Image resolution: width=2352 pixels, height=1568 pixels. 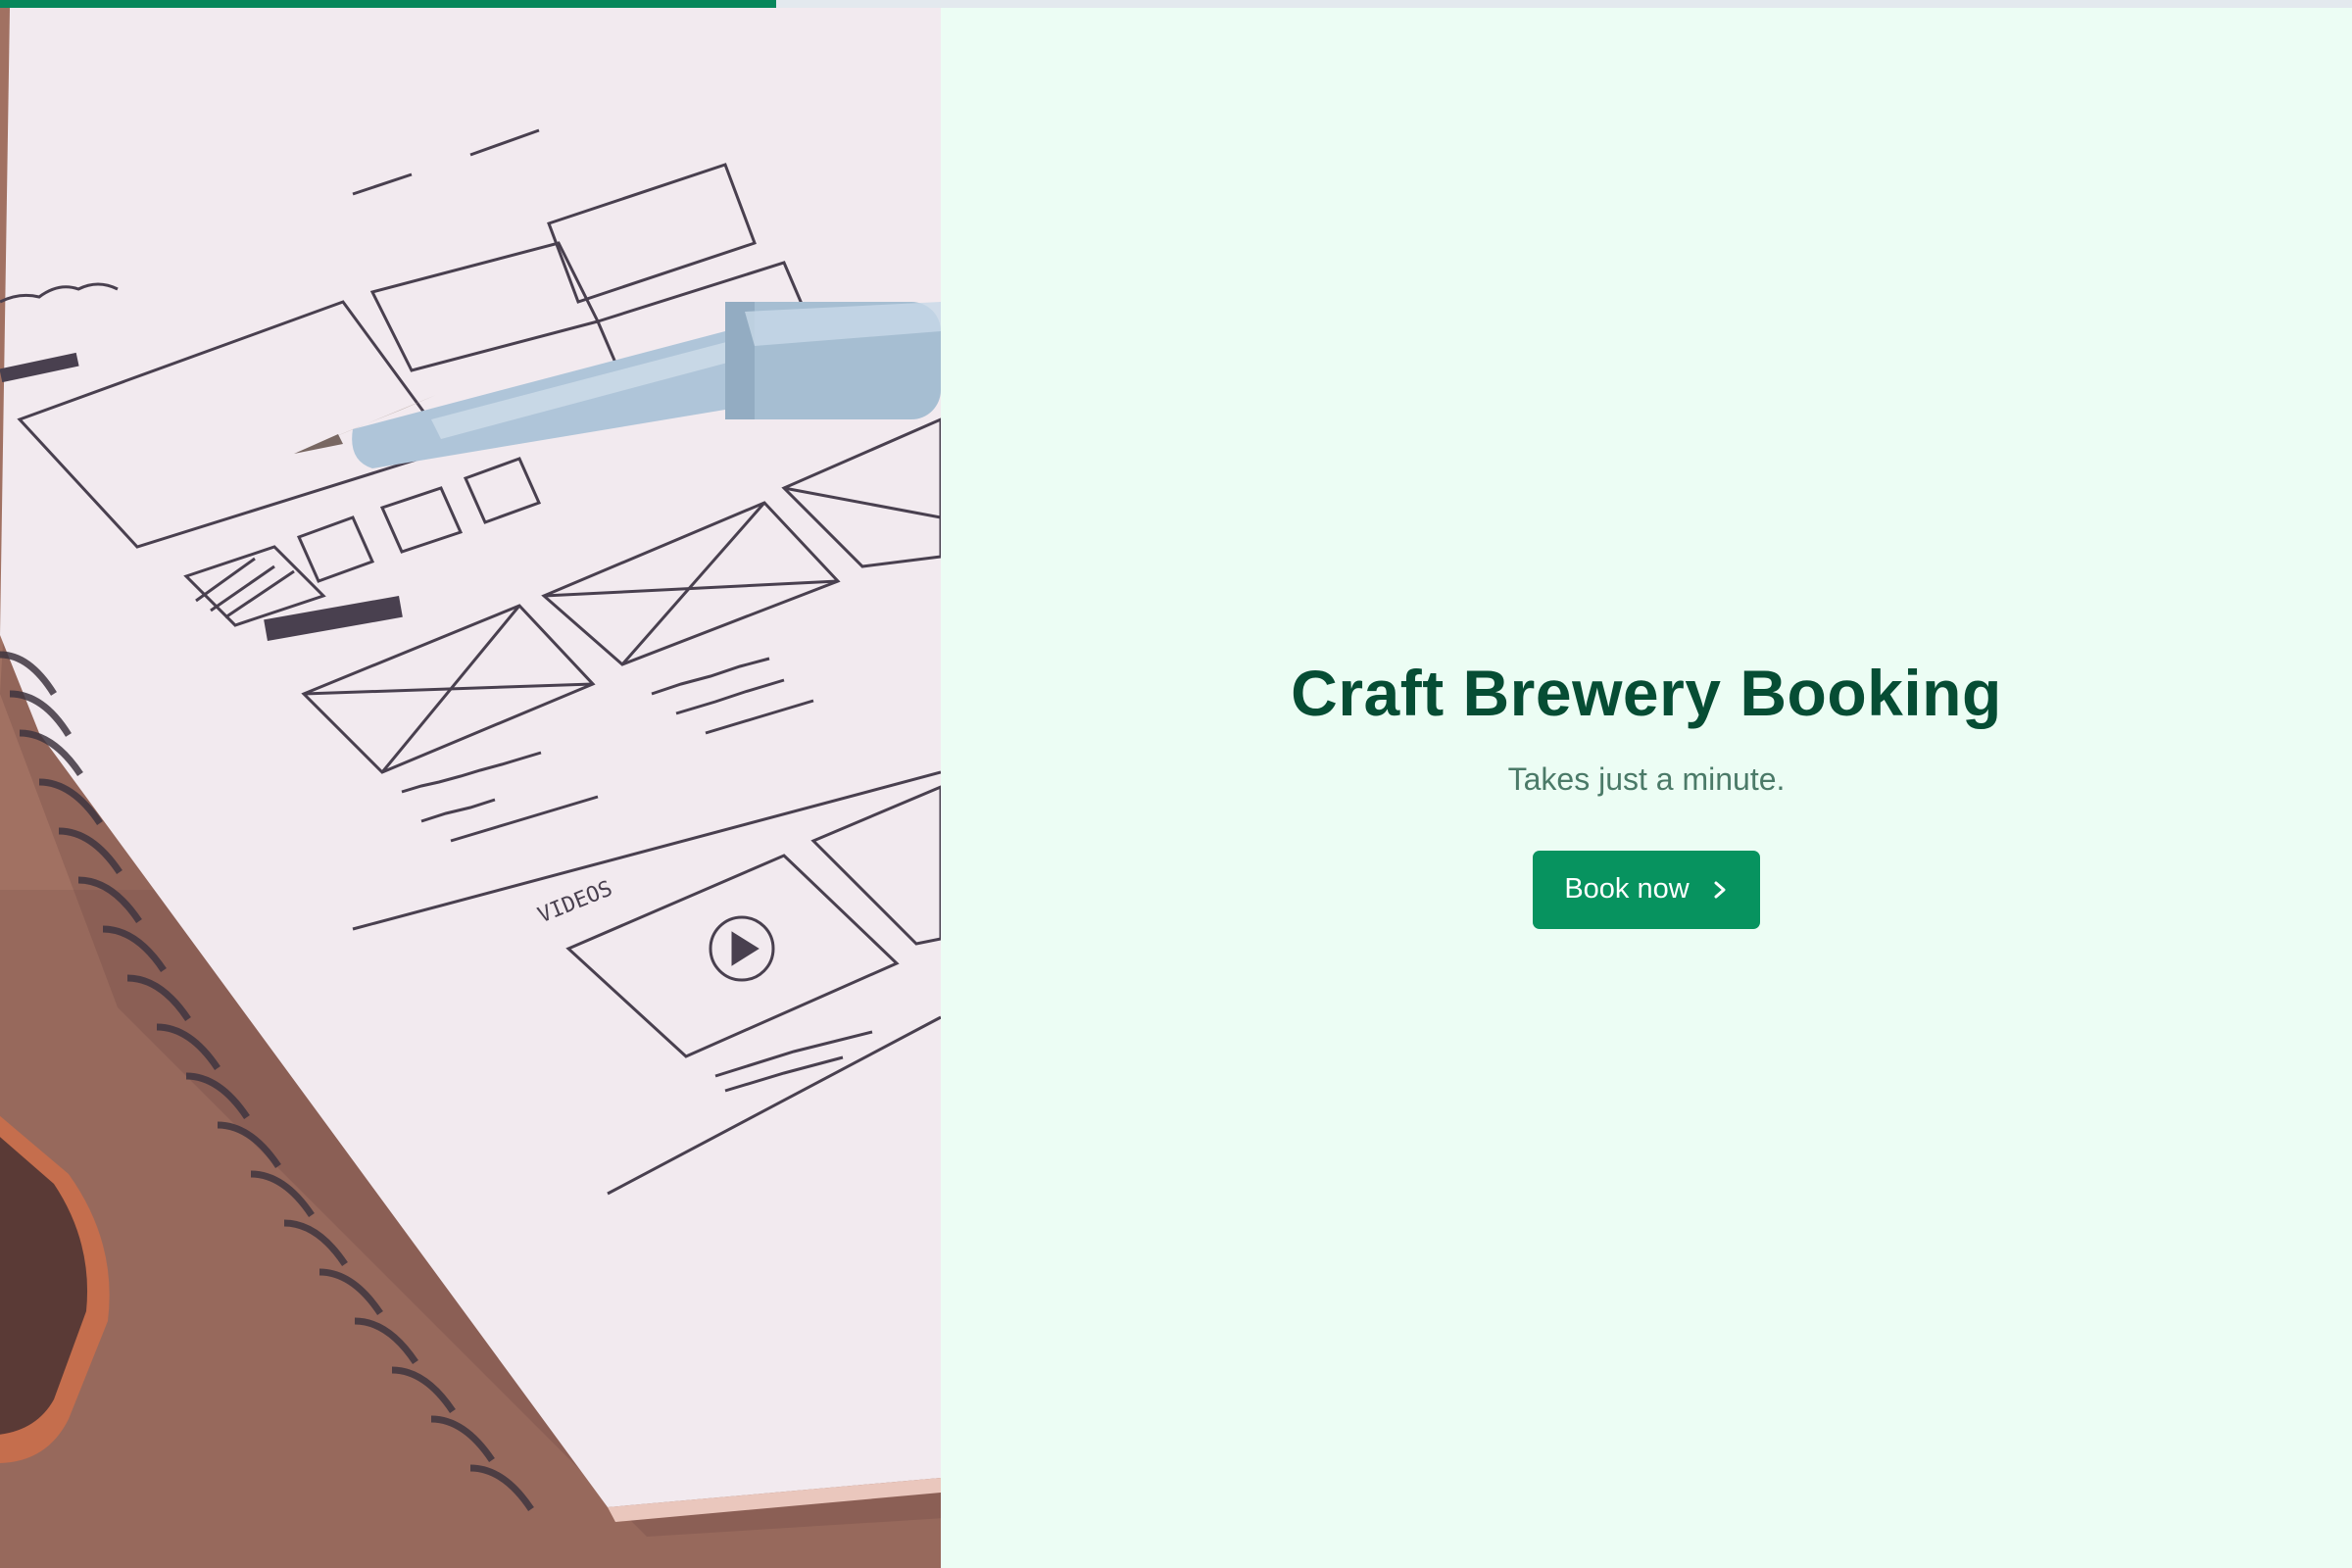 I want to click on page-title: Craft Brewery Booking, so click(x=1646, y=692).